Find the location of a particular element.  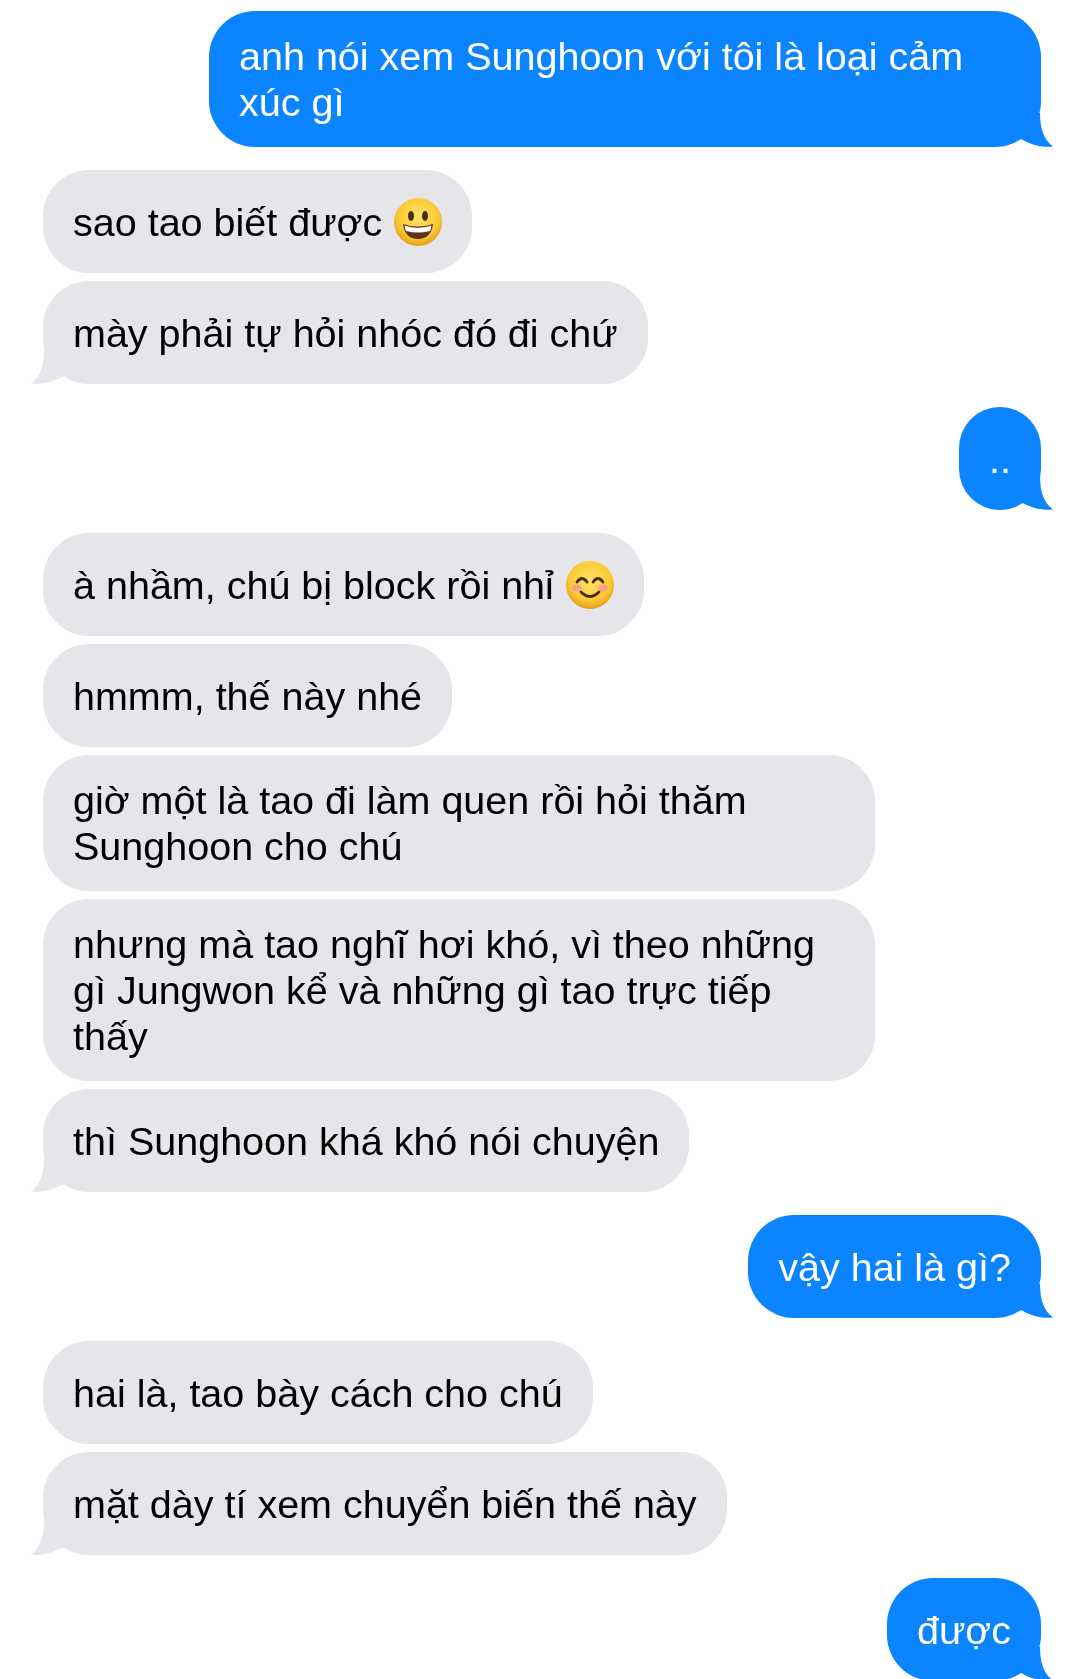

message-text: thì Sunghoon khá khó nói chuyện is located at coordinates (366, 1140).